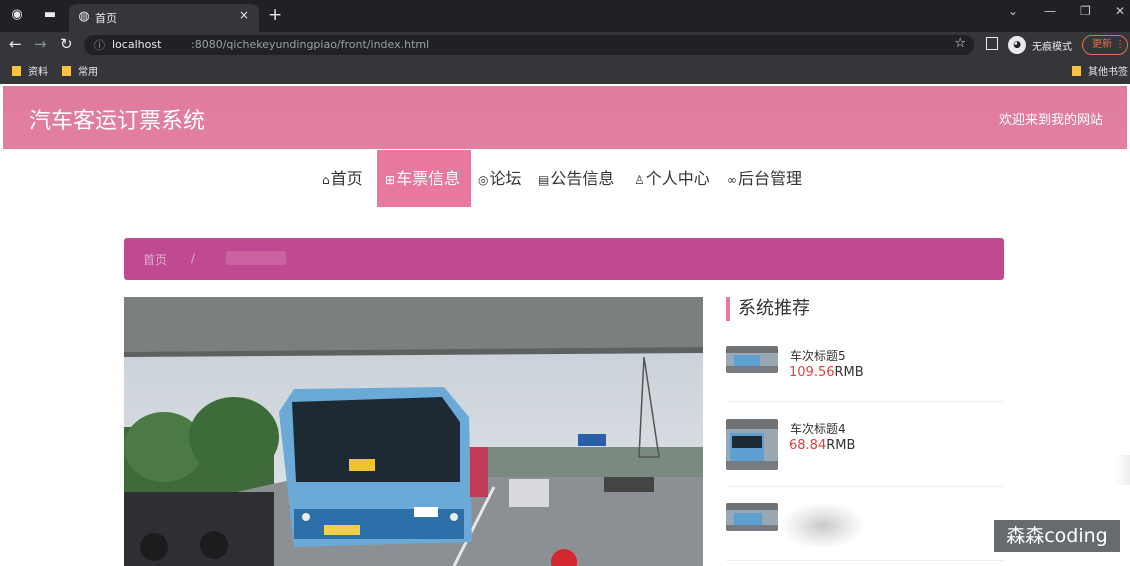 The image size is (1130, 566). I want to click on nav-user-center: ♙个人中心, so click(672, 178).